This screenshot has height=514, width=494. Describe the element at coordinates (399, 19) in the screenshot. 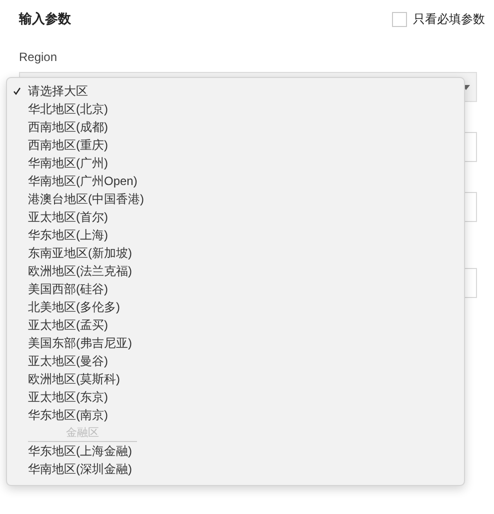

I see `checkbox` at that location.